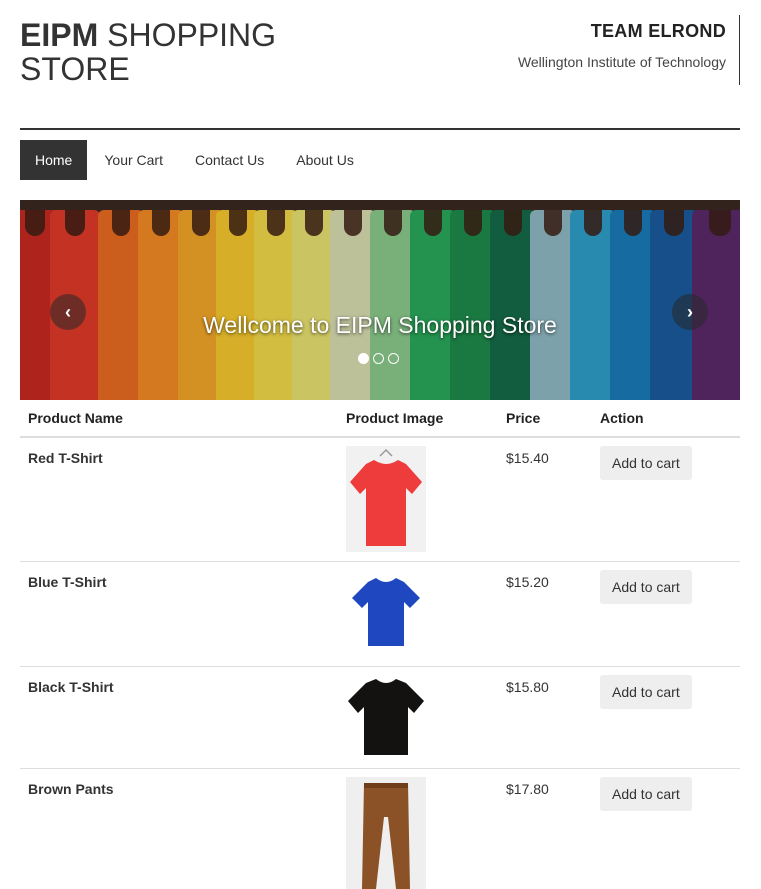 The width and height of the screenshot is (761, 889). I want to click on brand-line1: SHOPPING, so click(187, 35).